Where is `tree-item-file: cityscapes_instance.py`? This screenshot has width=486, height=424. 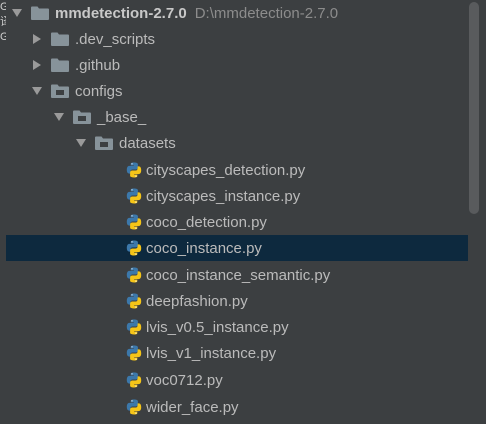
tree-item-file: cityscapes_instance.py is located at coordinates (237, 196).